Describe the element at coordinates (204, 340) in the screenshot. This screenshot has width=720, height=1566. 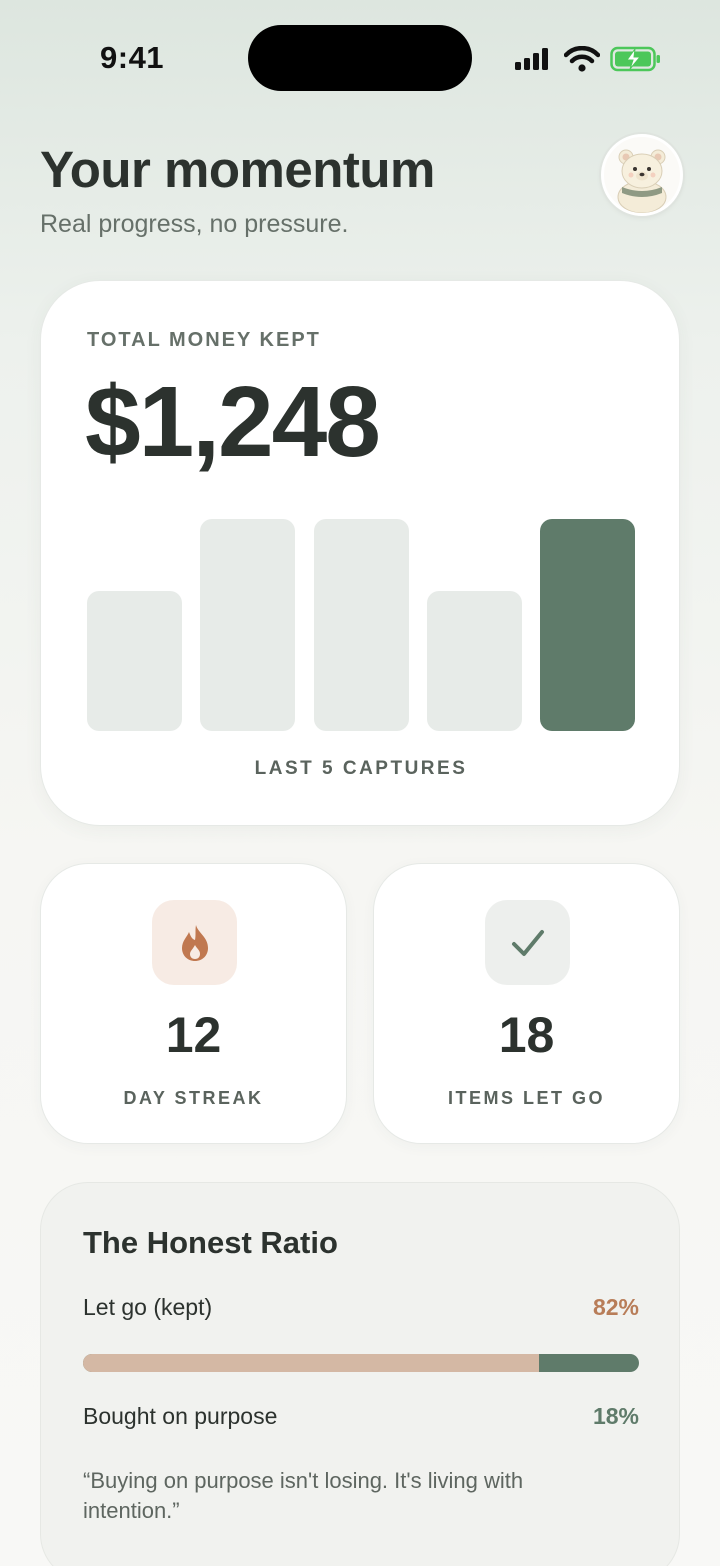
I see `money-kept-label: TOTAL MONEY KEPT` at that location.